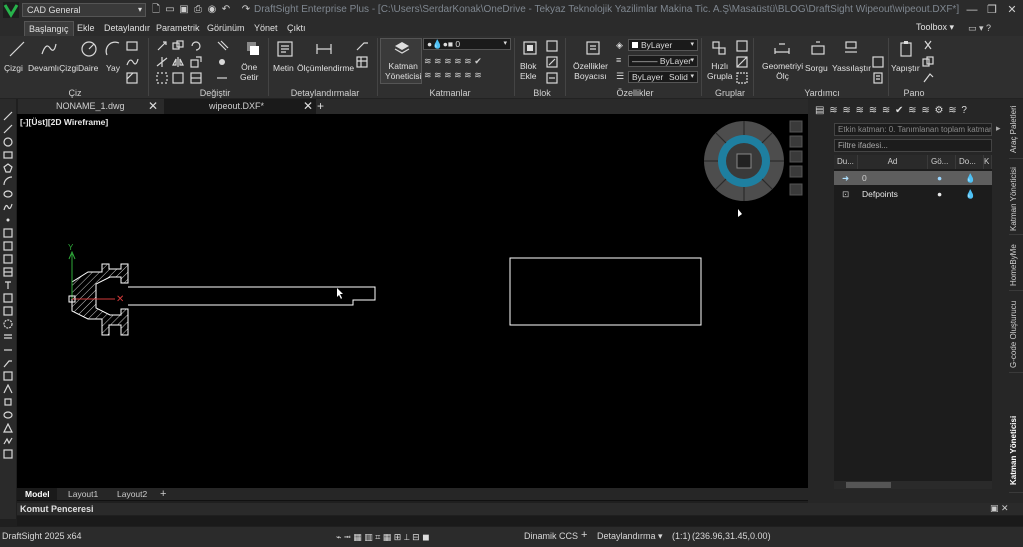 This screenshot has width=1023, height=547. I want to click on layer-tools-grid: ≋ ≋ ≋ ≋ ≋ ✔ ≋ ≋ ≋ ≋ ≋ ≋, so click(469, 70).